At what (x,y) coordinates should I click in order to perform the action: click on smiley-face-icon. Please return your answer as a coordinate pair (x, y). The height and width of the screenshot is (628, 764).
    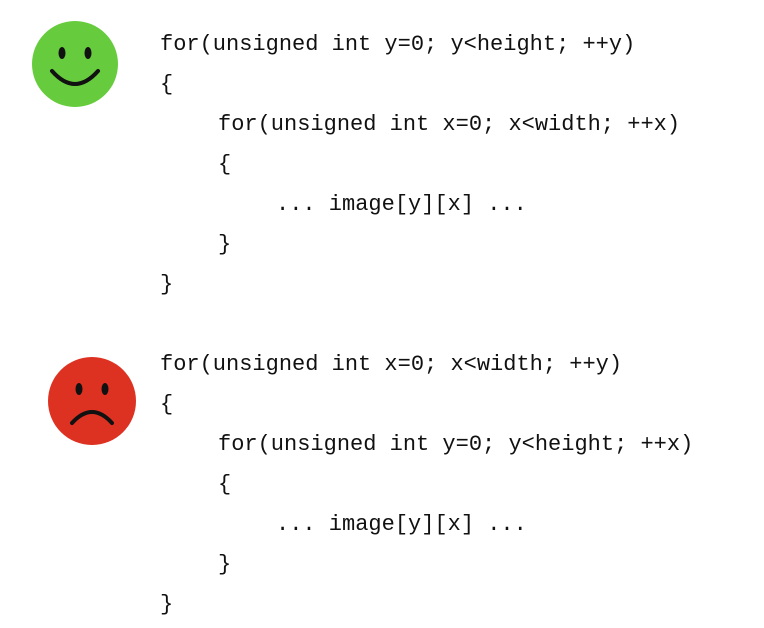
    Looking at the image, I should click on (75, 64).